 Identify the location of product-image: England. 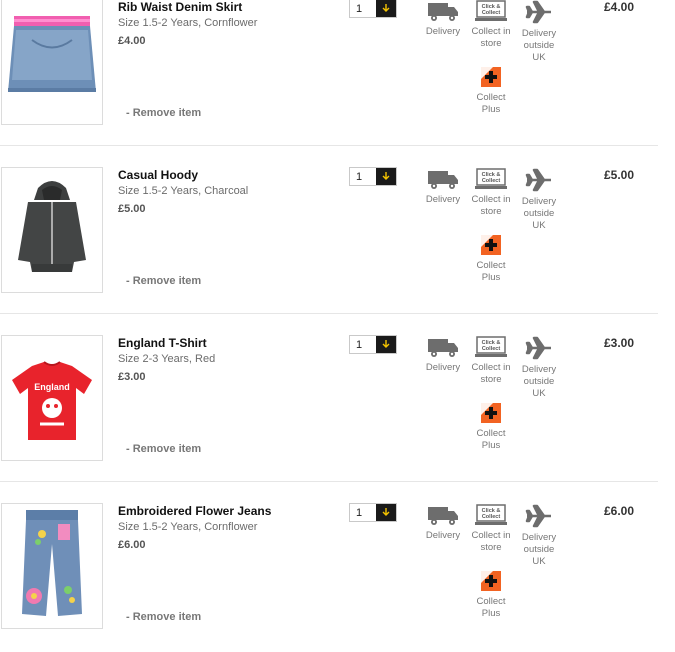
(52, 398).